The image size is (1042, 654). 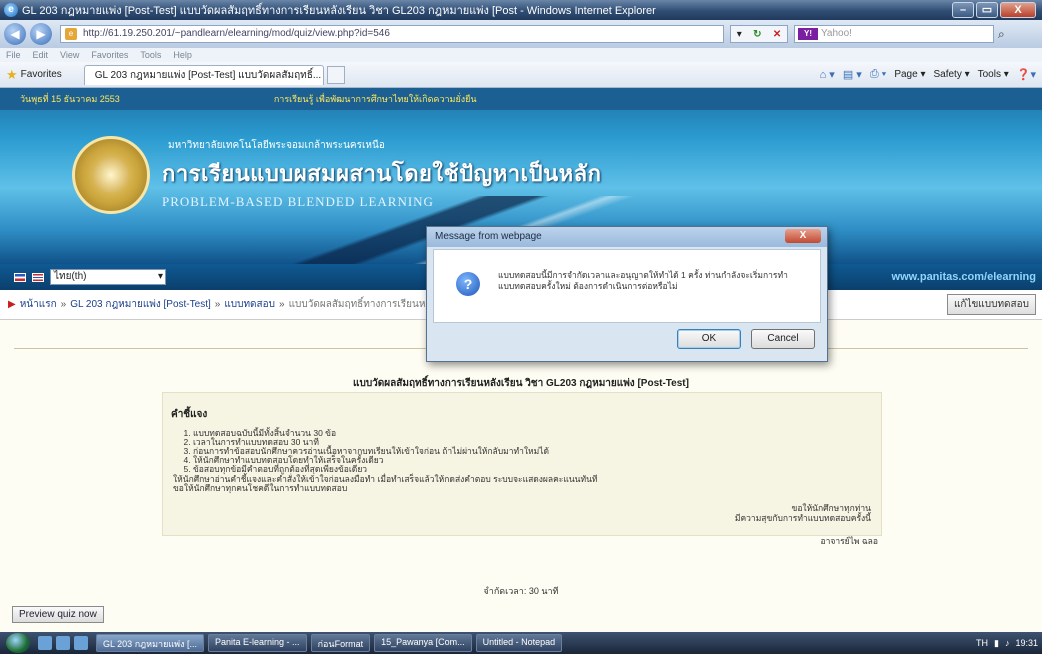 What do you see at coordinates (996, 643) in the screenshot?
I see `tray-network-icon: ▮` at bounding box center [996, 643].